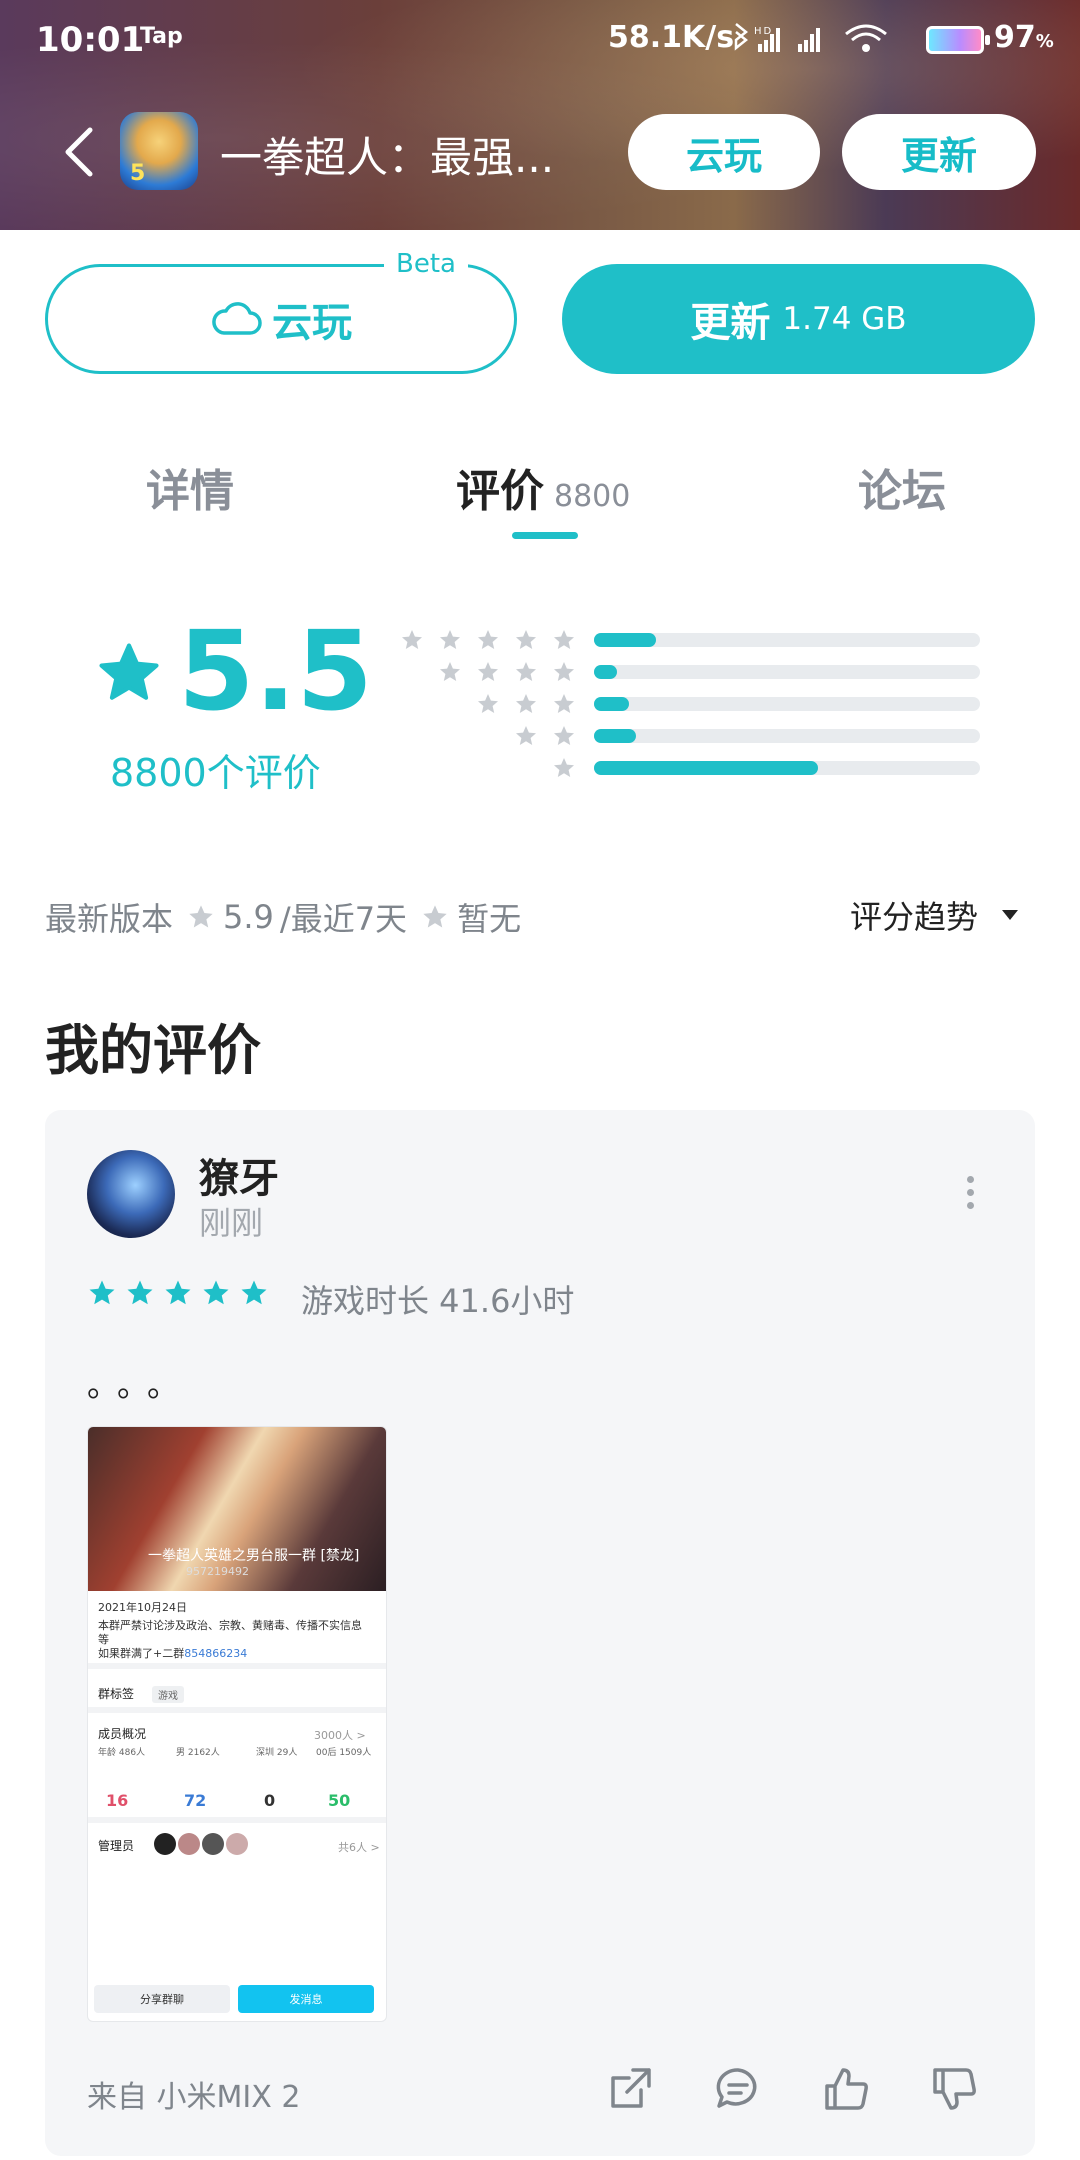 The image size is (1080, 2160). I want to click on avatar, so click(131, 1194).